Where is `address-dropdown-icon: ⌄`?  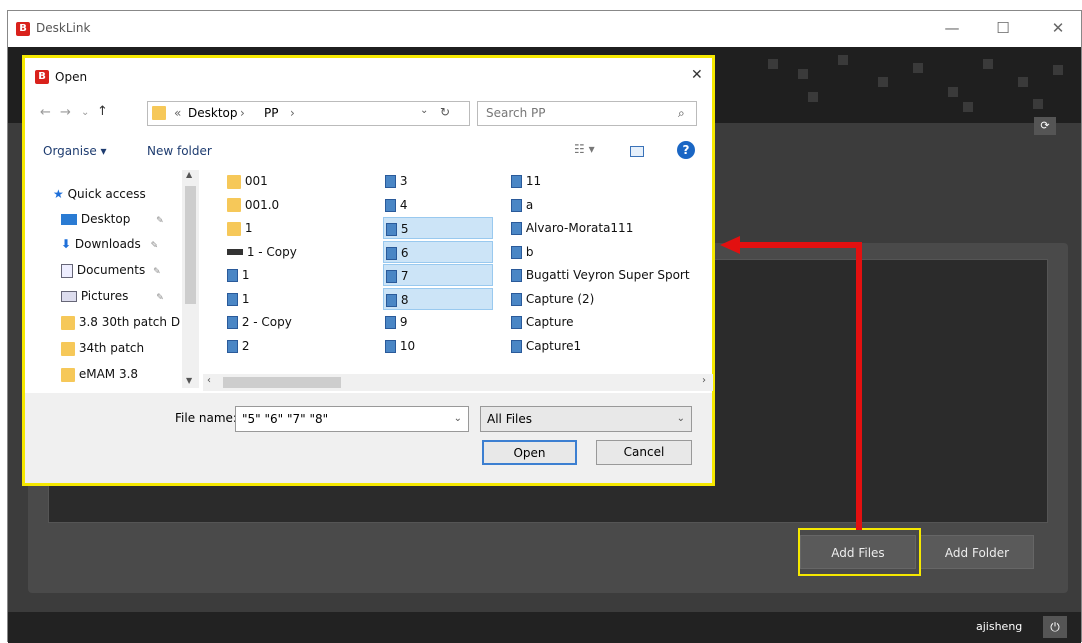
address-dropdown-icon: ⌄ is located at coordinates (424, 110).